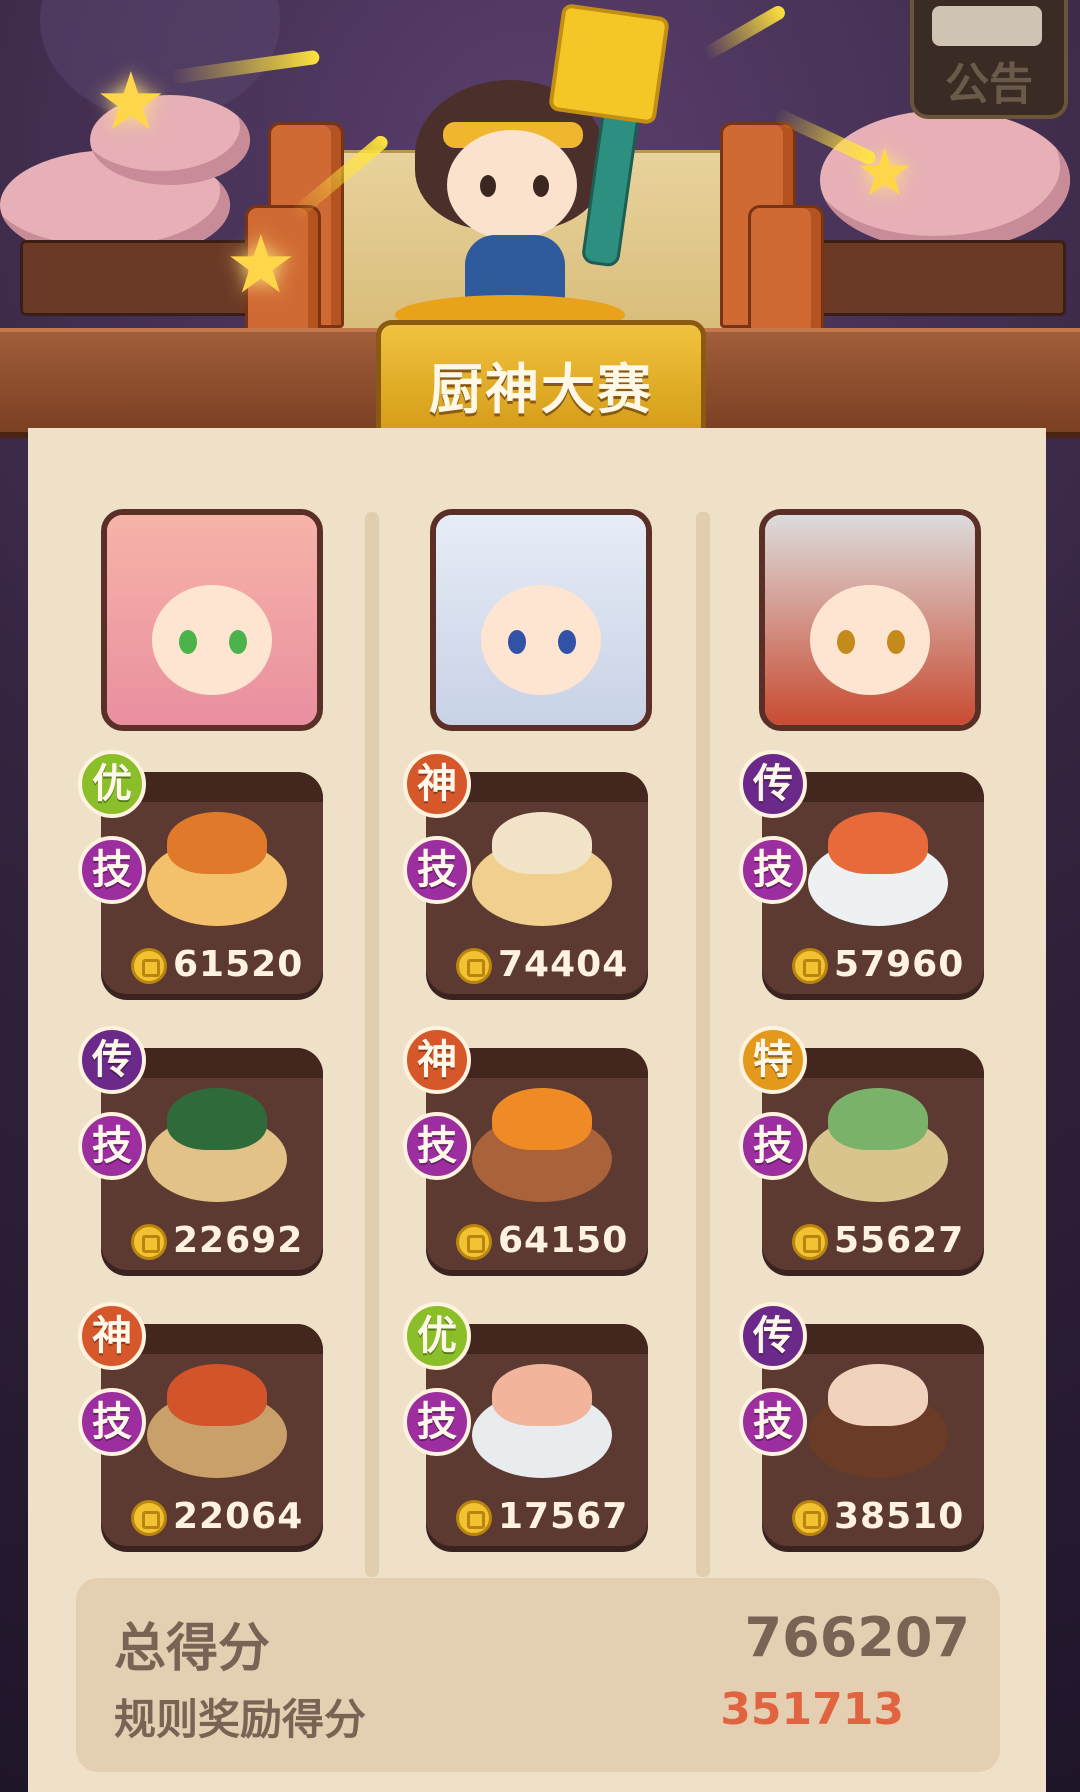 The image size is (1080, 1792). What do you see at coordinates (541, 389) in the screenshot?
I see `page-title: 厨神大赛` at bounding box center [541, 389].